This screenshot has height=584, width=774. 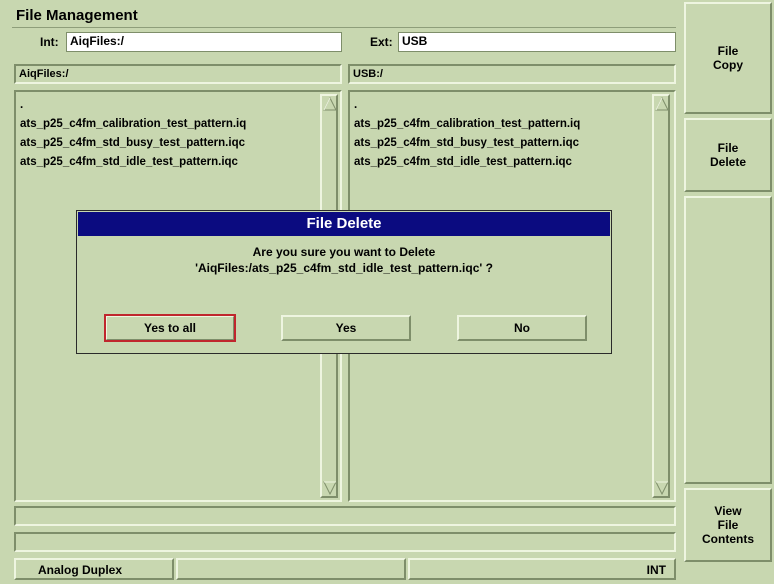 What do you see at coordinates (178, 74) in the screenshot?
I see `int-path-bar: AiqFiles:/` at bounding box center [178, 74].